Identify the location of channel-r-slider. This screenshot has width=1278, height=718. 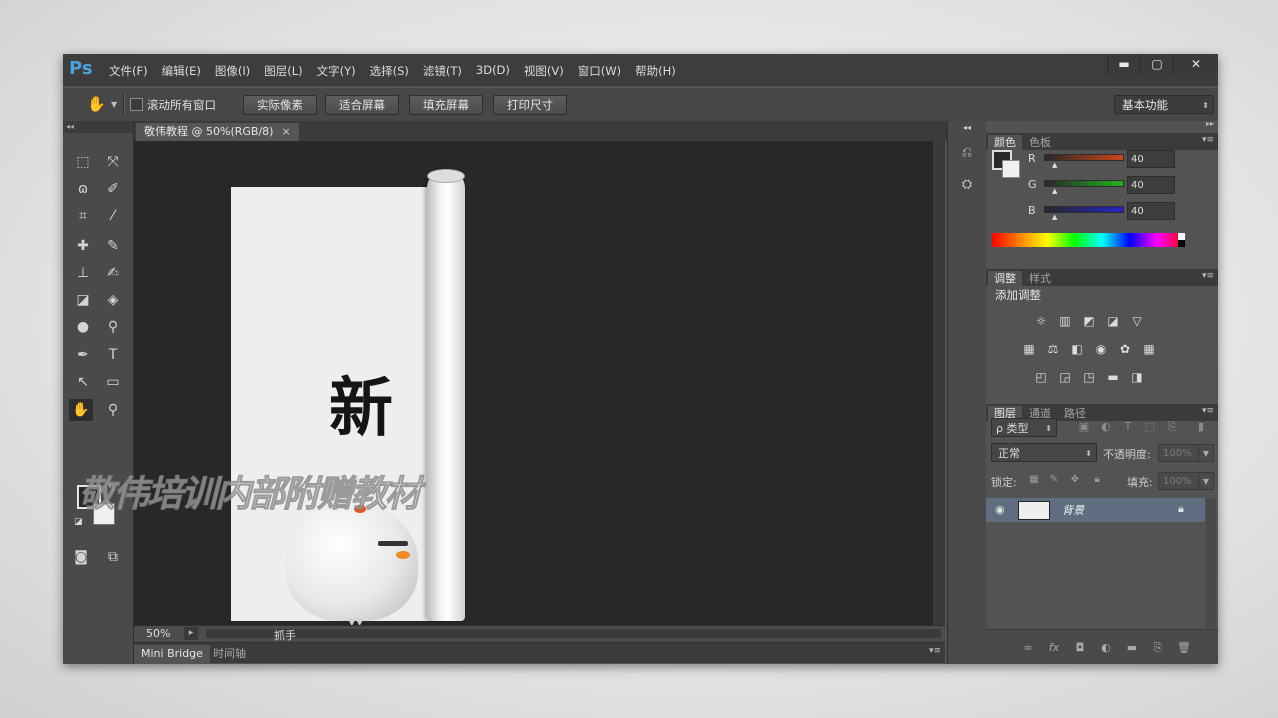
(1084, 157).